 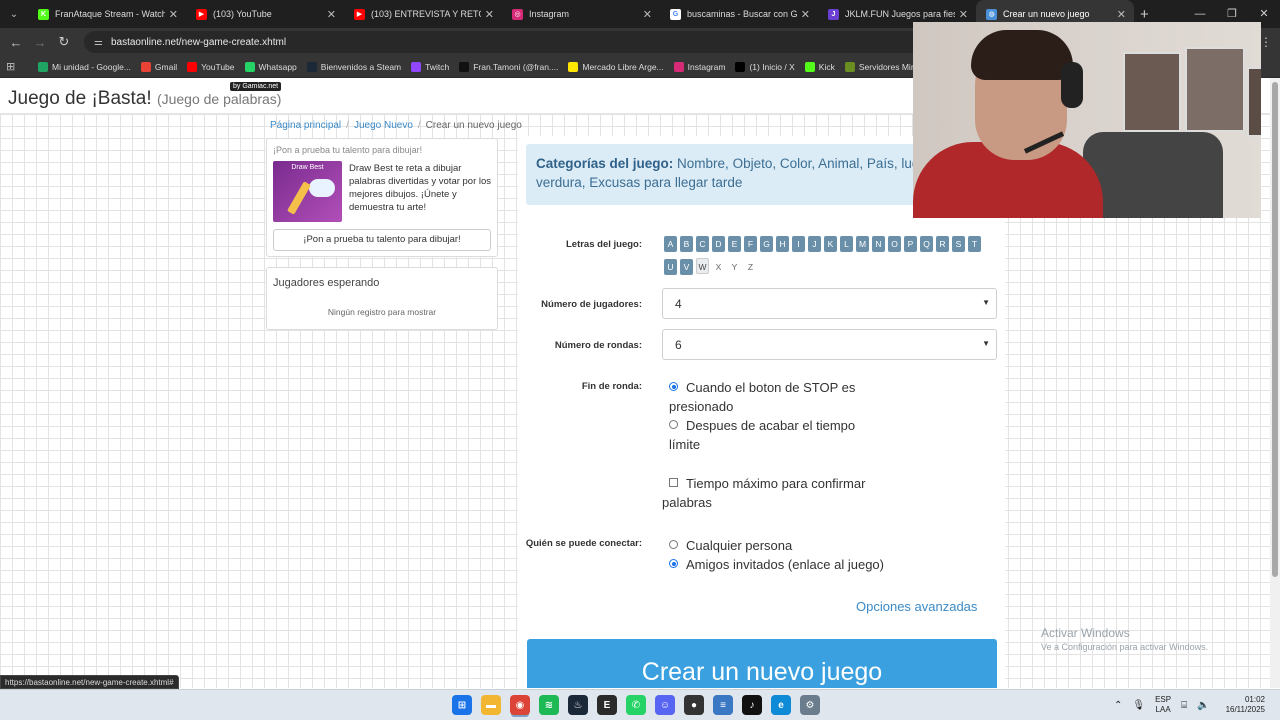 What do you see at coordinates (798, 244) in the screenshot?
I see `letter-toggle: I` at bounding box center [798, 244].